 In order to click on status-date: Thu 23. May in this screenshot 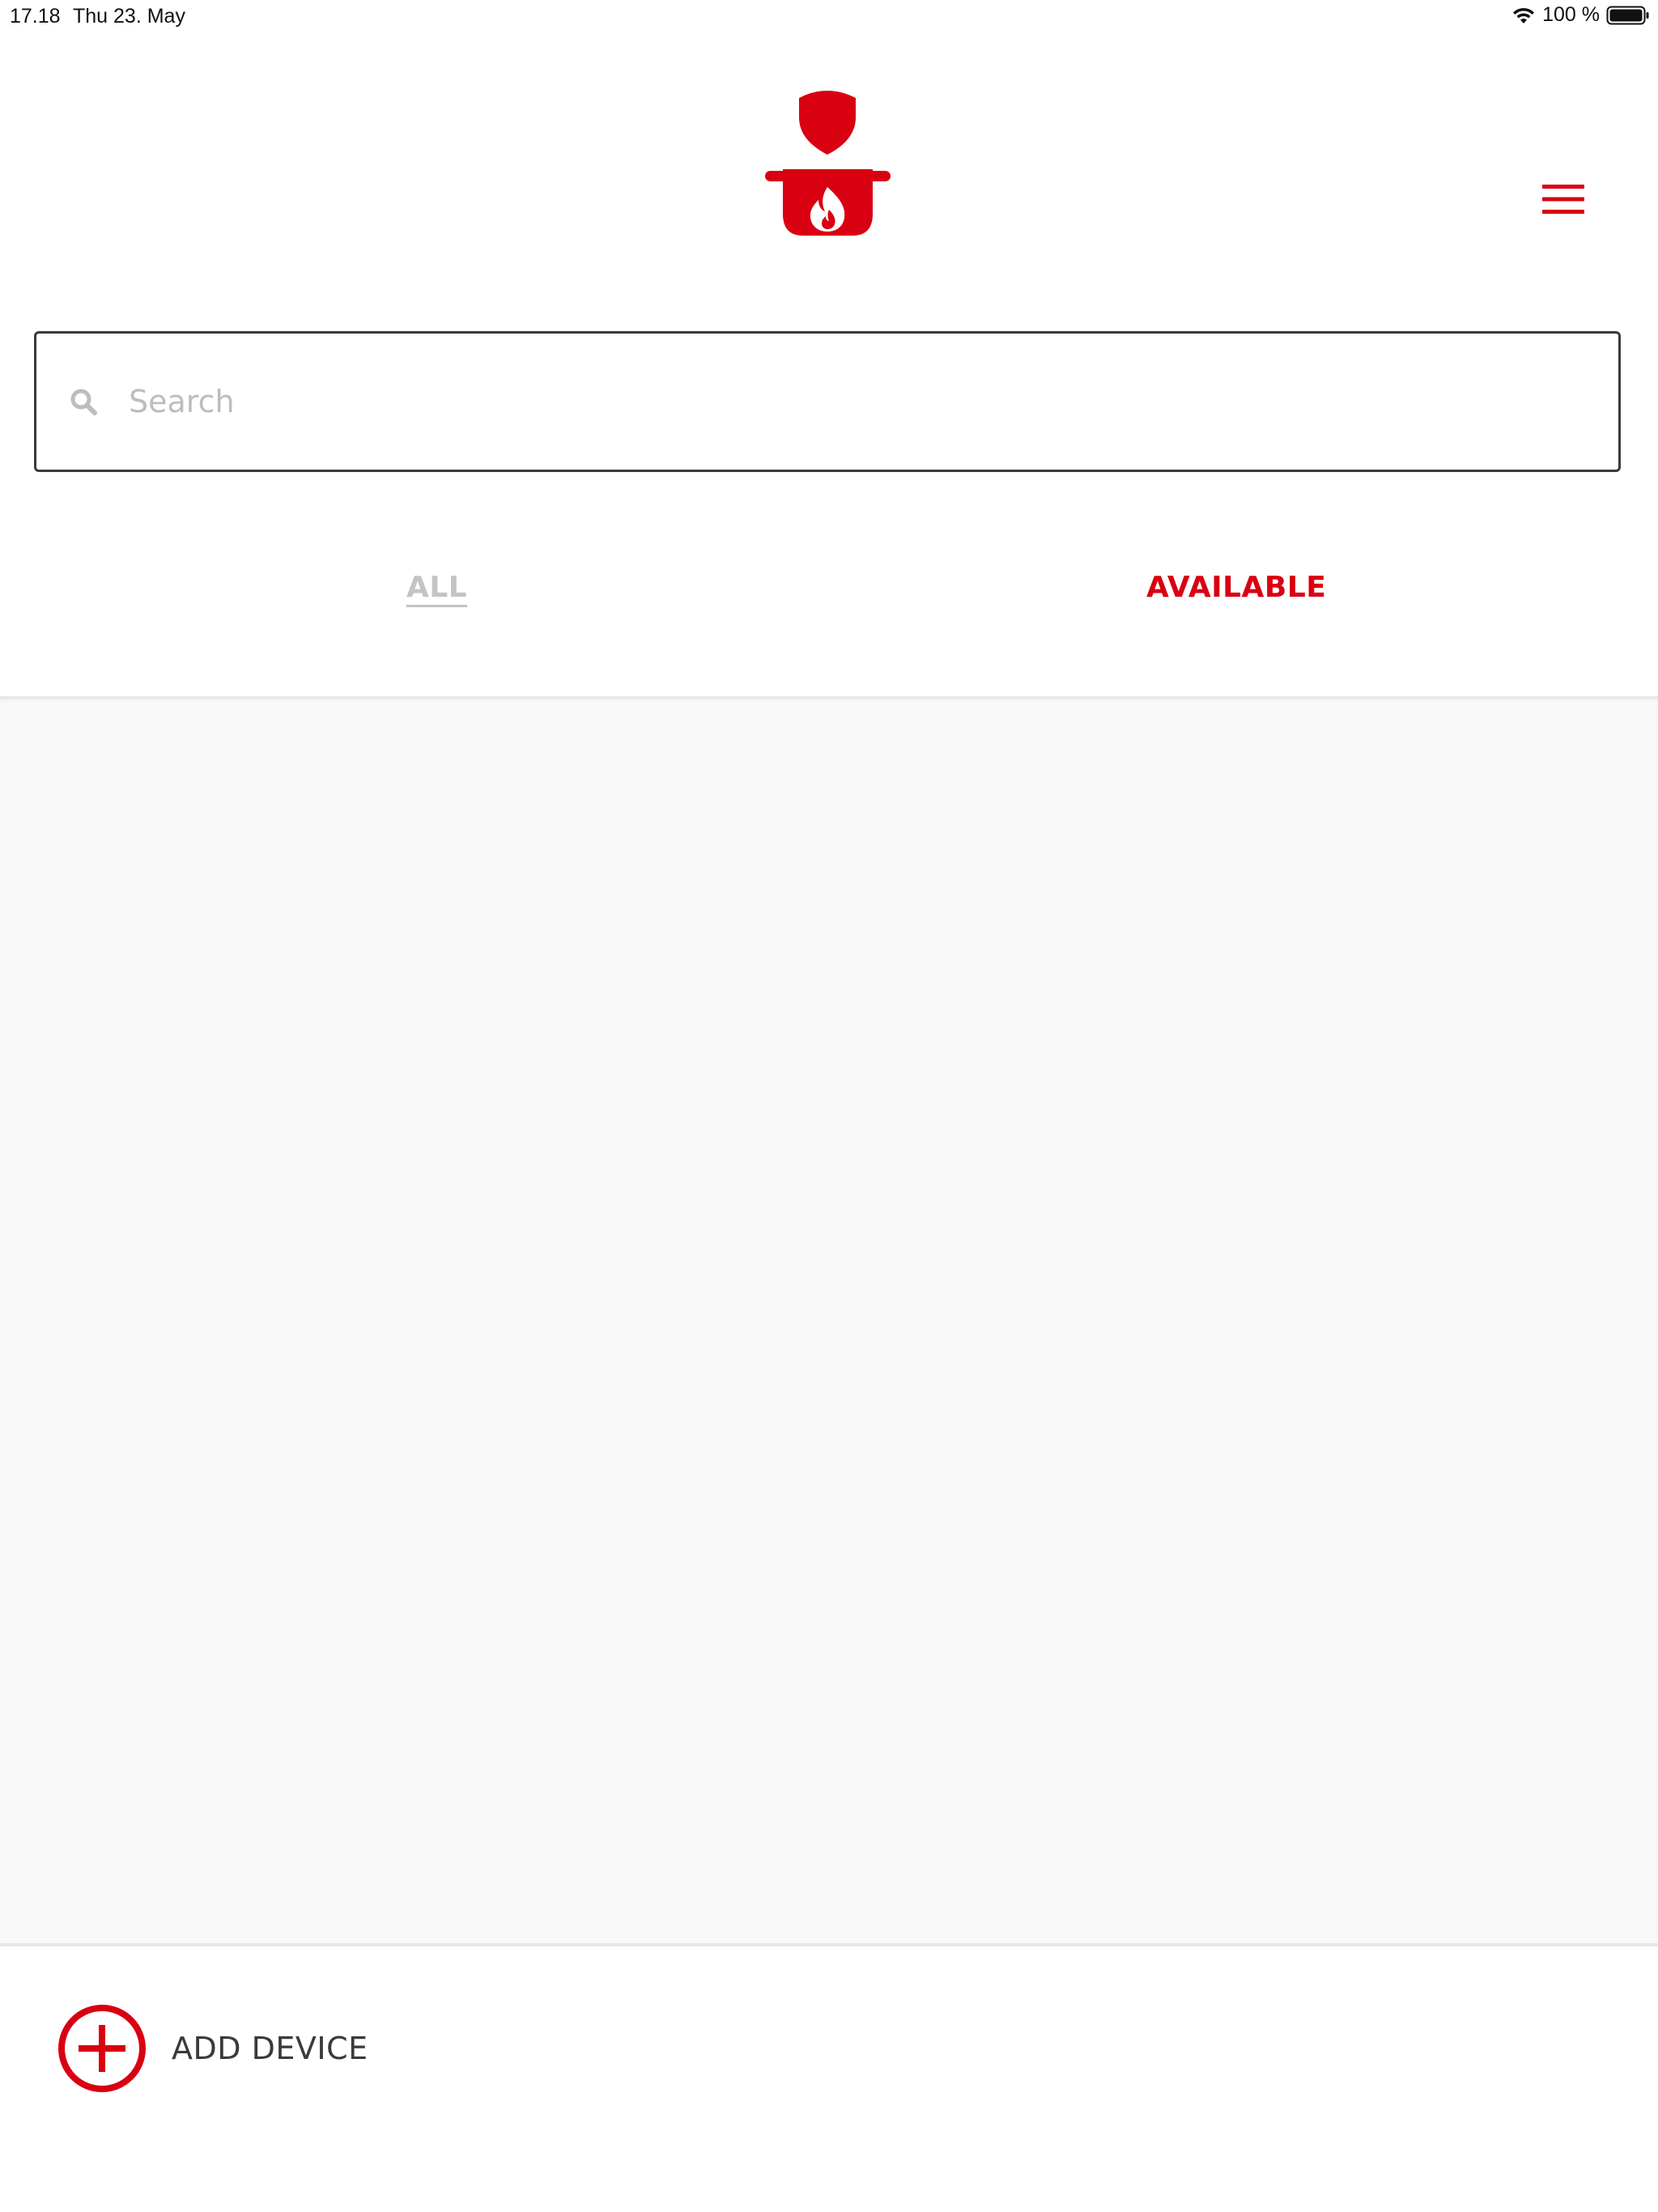, I will do `click(129, 16)`.